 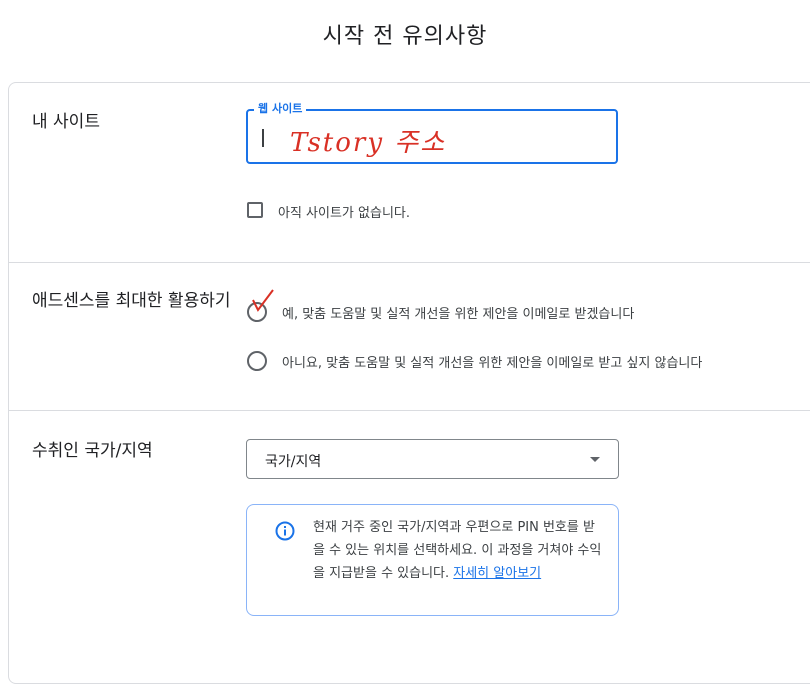 I want to click on handwritten-annotation: Tstory 주소, so click(x=368, y=143).